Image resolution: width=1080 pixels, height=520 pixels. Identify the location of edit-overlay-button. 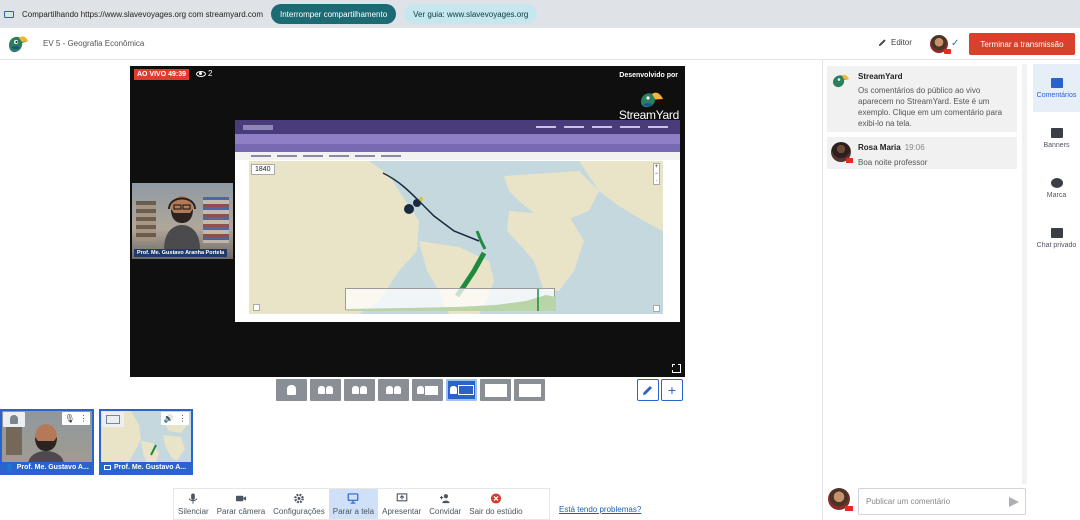
(648, 390).